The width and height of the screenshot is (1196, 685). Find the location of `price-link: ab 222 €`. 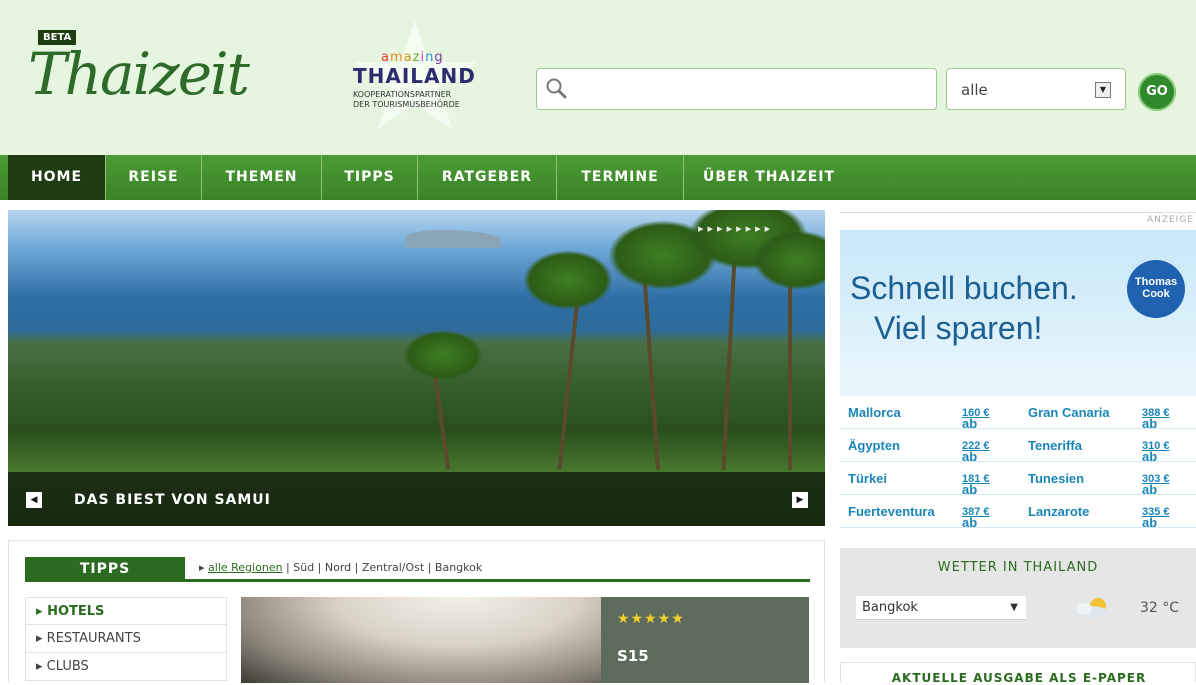

price-link: ab 222 € is located at coordinates (976, 452).